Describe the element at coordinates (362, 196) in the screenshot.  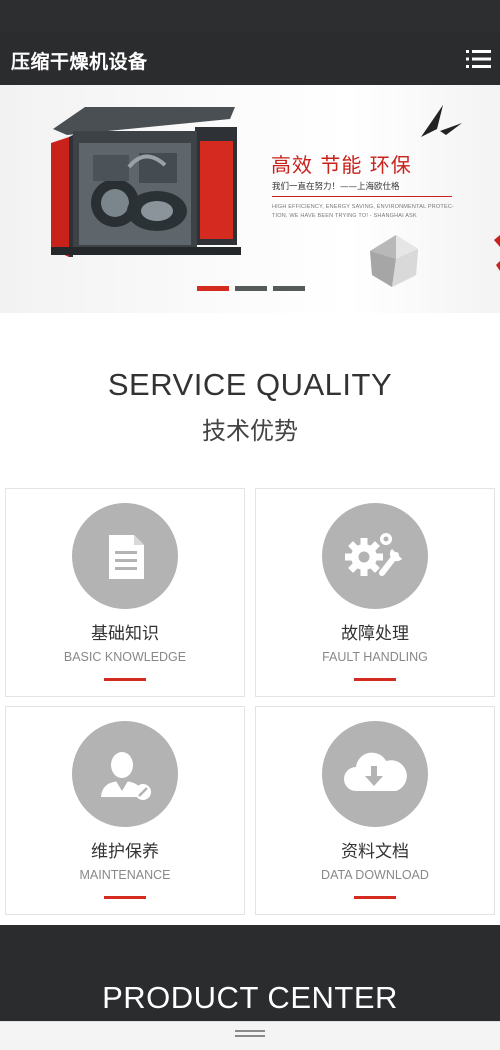
I see `banner-divider` at that location.